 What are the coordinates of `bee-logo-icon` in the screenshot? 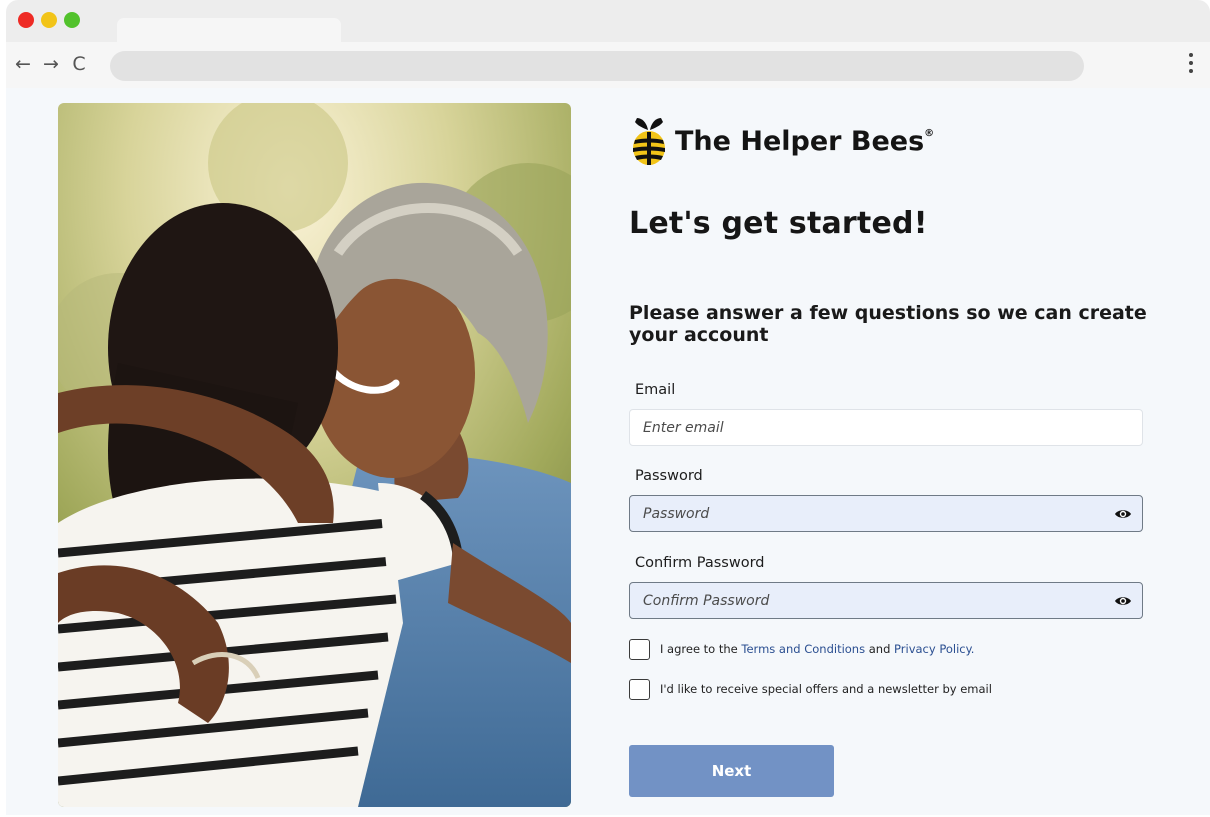 It's located at (649, 141).